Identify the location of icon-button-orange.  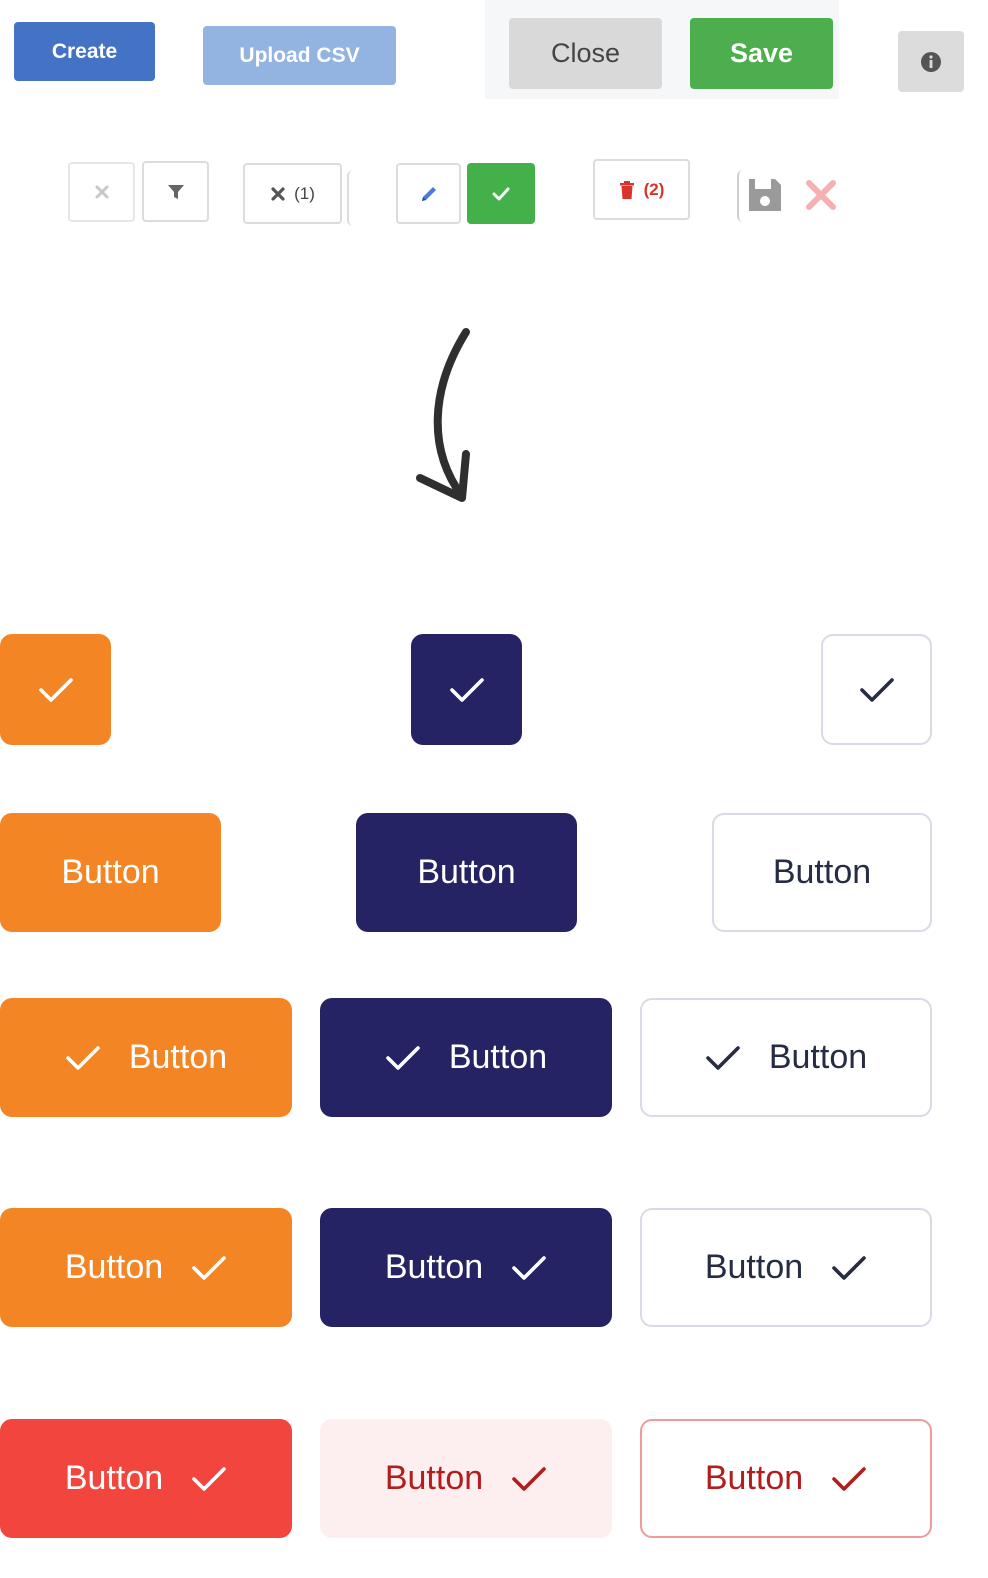
(55, 689).